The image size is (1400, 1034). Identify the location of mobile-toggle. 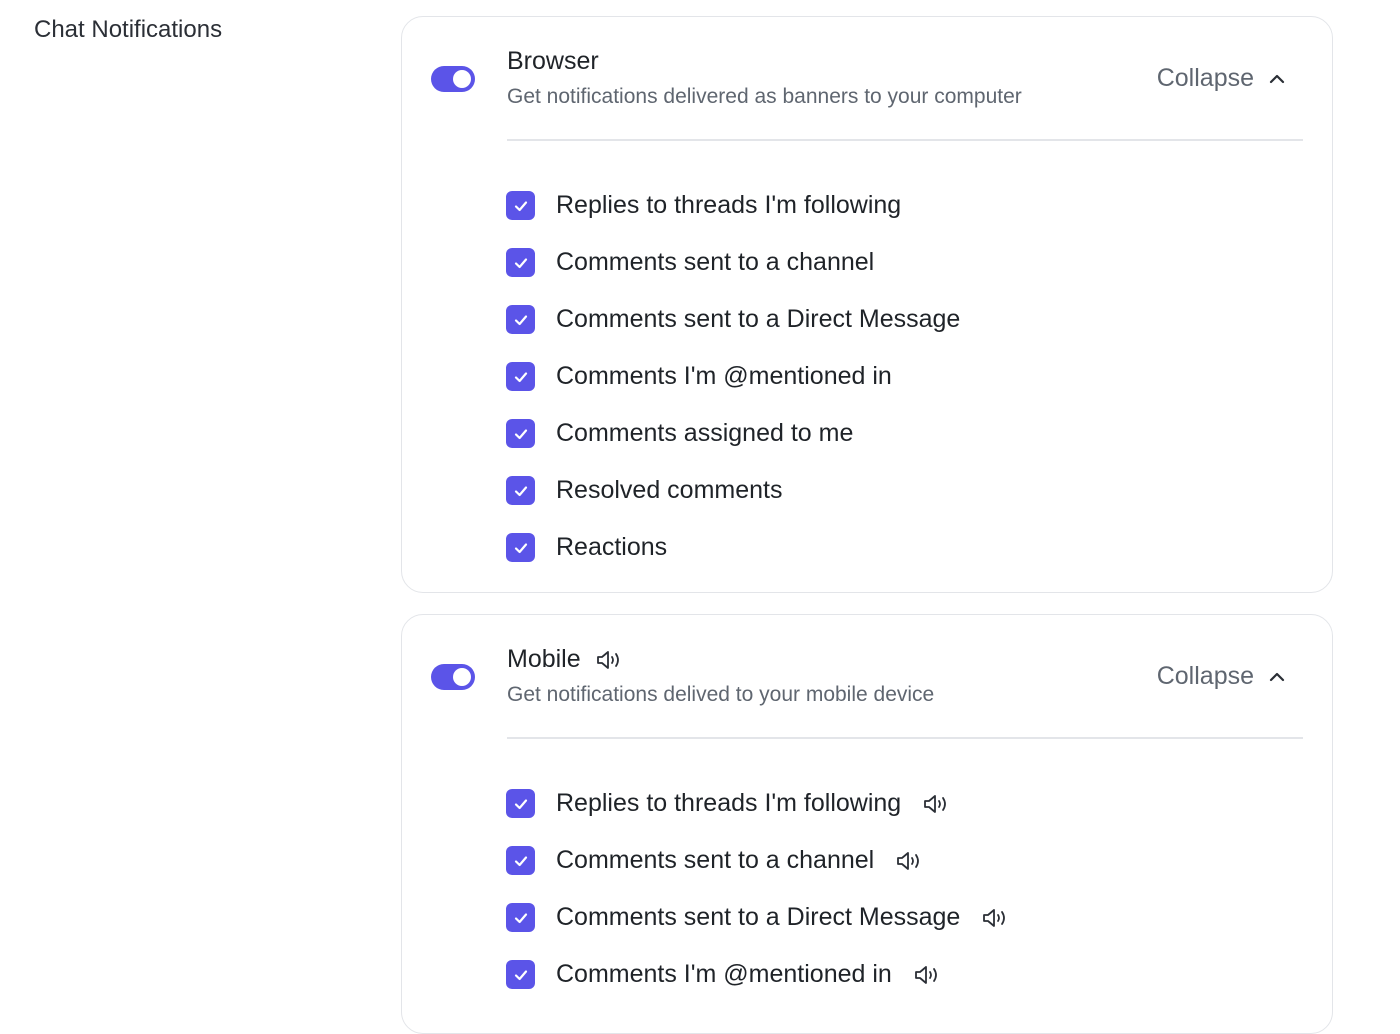
(453, 677).